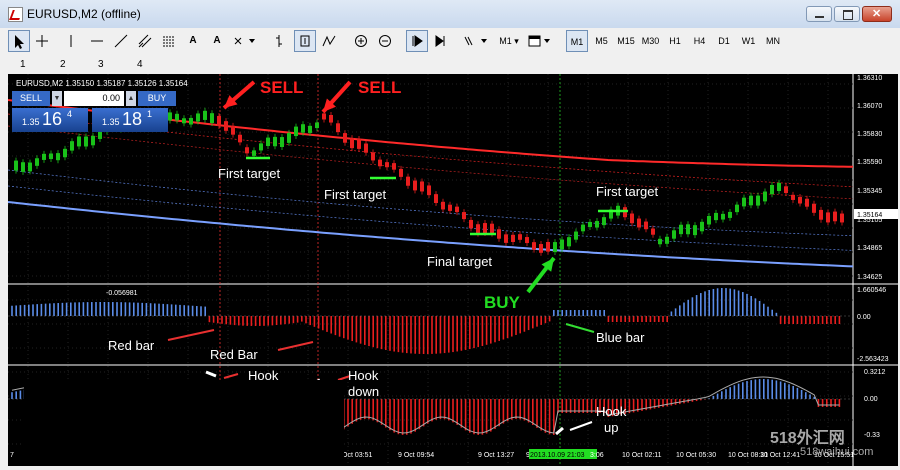 The width and height of the screenshot is (900, 470). What do you see at coordinates (869, 277) in the screenshot?
I see `price-tick-label: 1.34625` at bounding box center [869, 277].